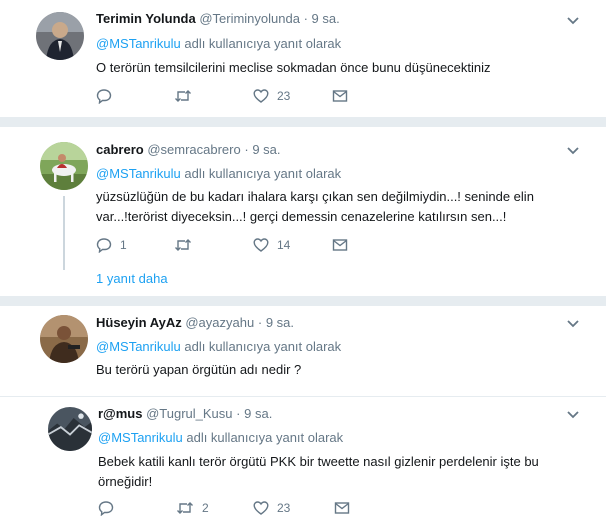 The height and width of the screenshot is (522, 606). I want to click on retweet-button: 2, so click(192, 508).